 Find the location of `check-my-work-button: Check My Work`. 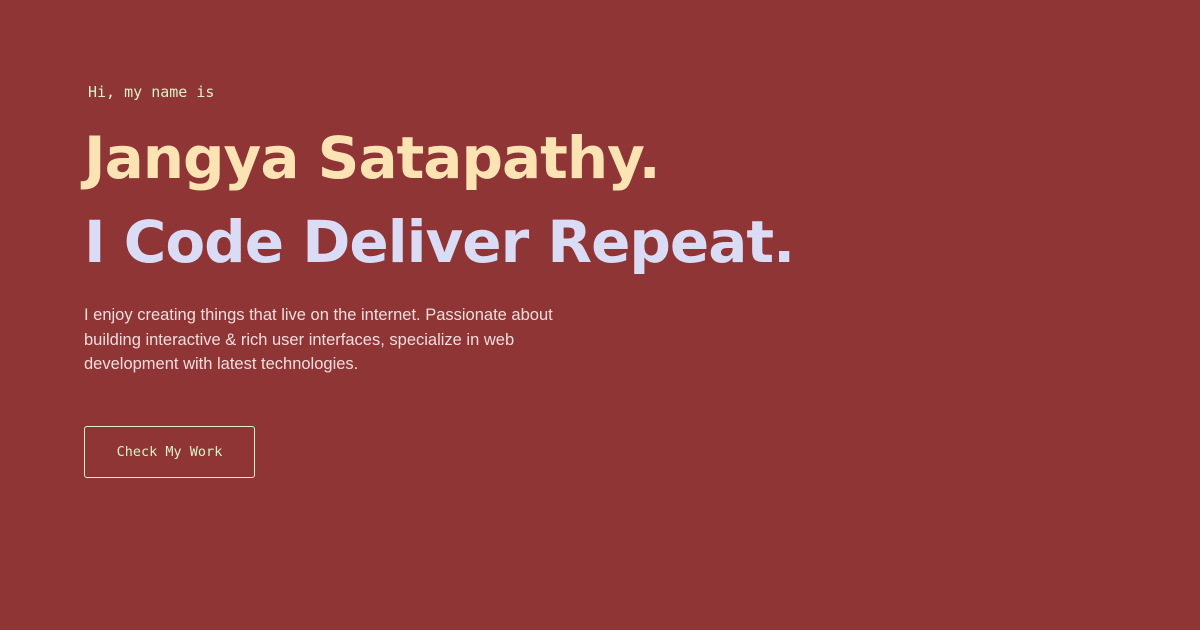

check-my-work-button: Check My Work is located at coordinates (169, 452).